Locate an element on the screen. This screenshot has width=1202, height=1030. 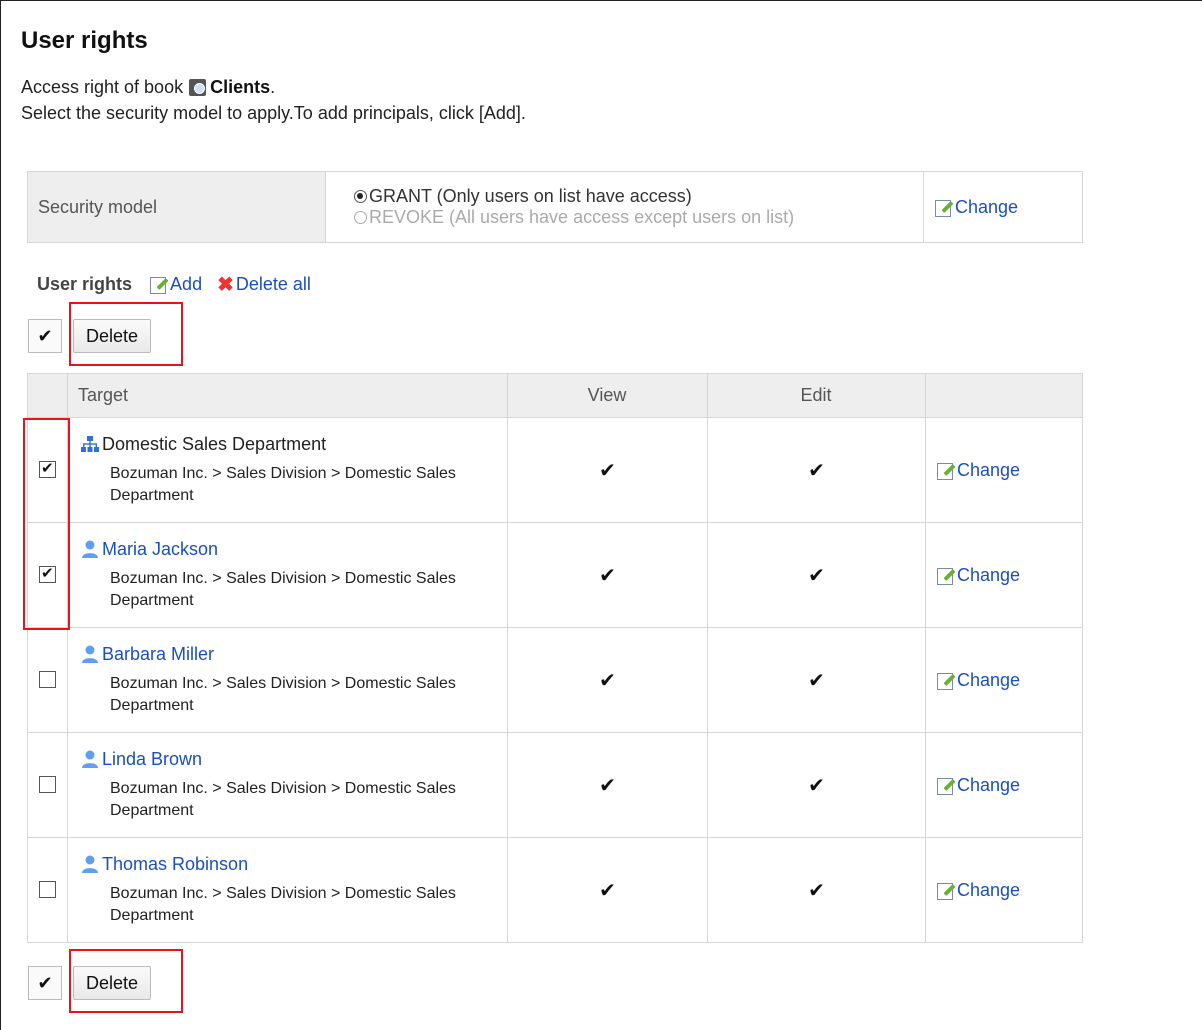
table-header-row: Target View Edit is located at coordinates (555, 395).